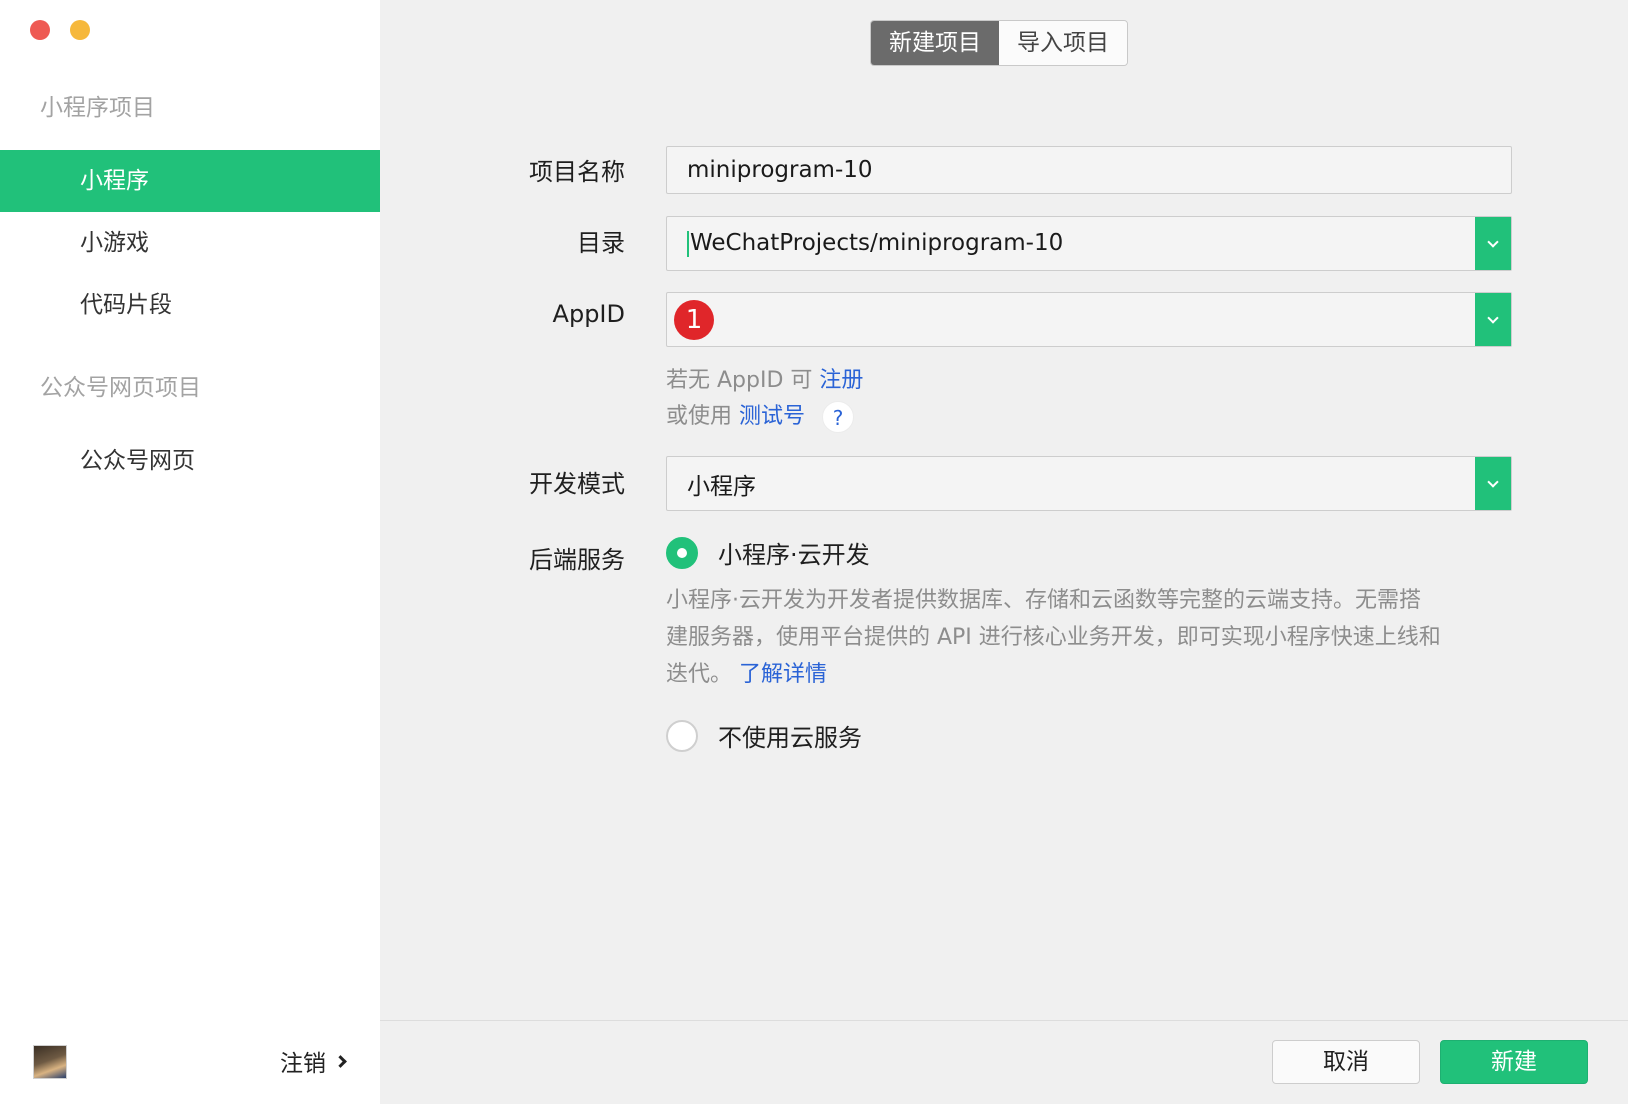 The width and height of the screenshot is (1628, 1104). Describe the element at coordinates (694, 319) in the screenshot. I see `notification-badge: 1` at that location.